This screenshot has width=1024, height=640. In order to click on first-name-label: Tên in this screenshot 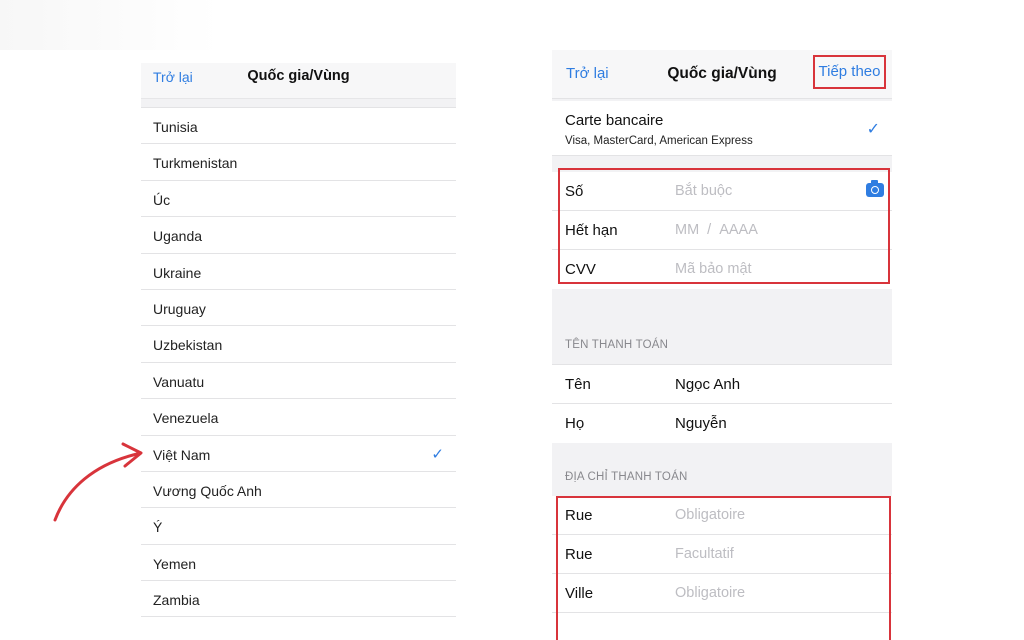, I will do `click(578, 384)`.